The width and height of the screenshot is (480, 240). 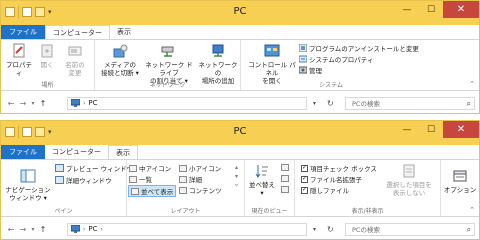 I want to click on group-panes-label: ペイン, so click(x=63, y=211).